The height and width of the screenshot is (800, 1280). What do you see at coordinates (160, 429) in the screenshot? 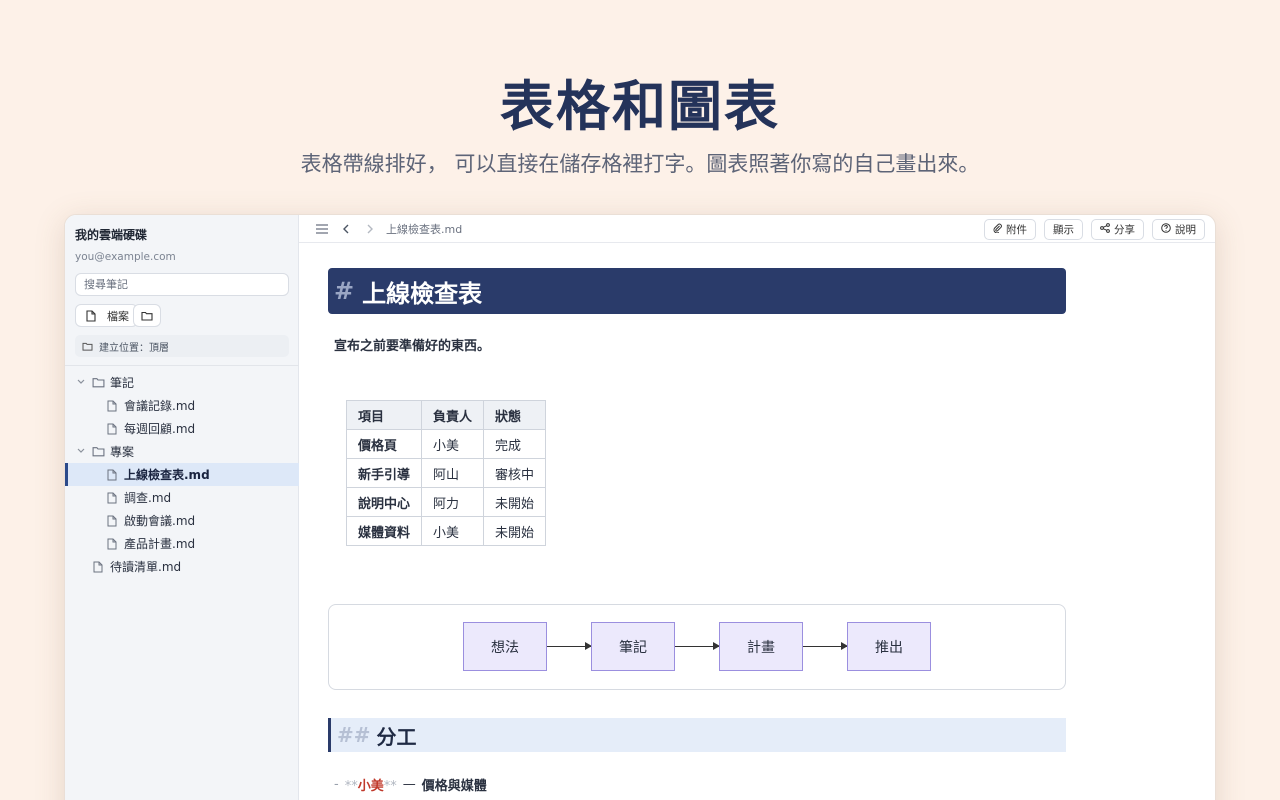
I see `tree-item-label: 每週回顧.md` at bounding box center [160, 429].